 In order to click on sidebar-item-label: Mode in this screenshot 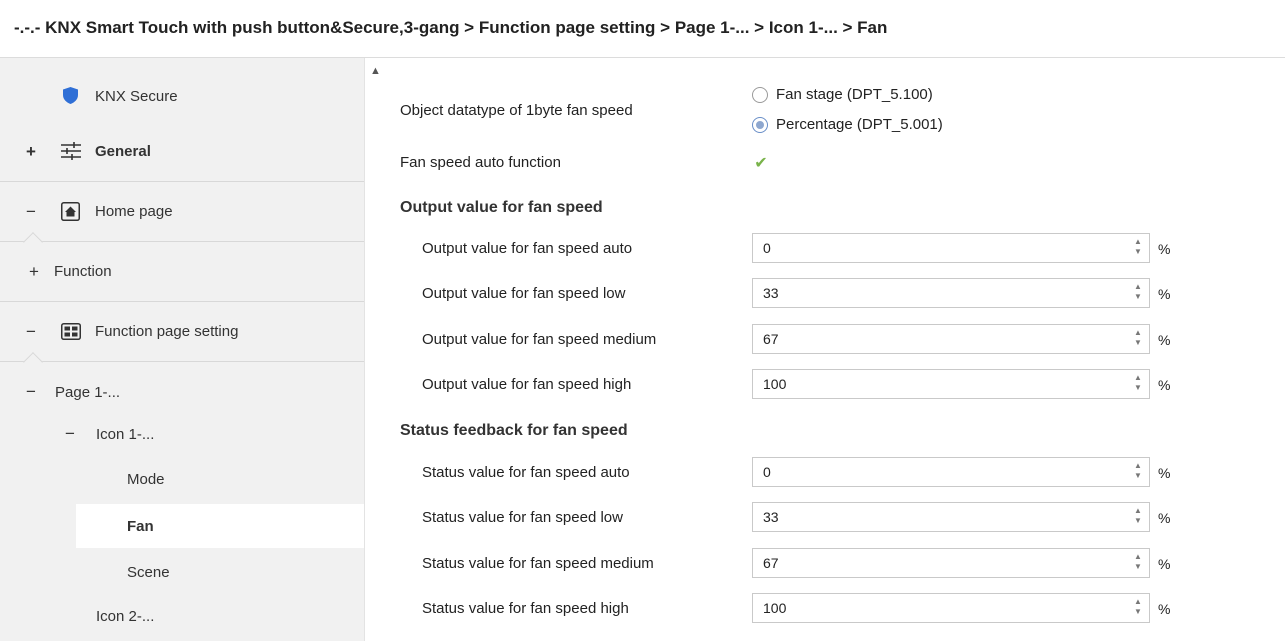, I will do `click(146, 479)`.